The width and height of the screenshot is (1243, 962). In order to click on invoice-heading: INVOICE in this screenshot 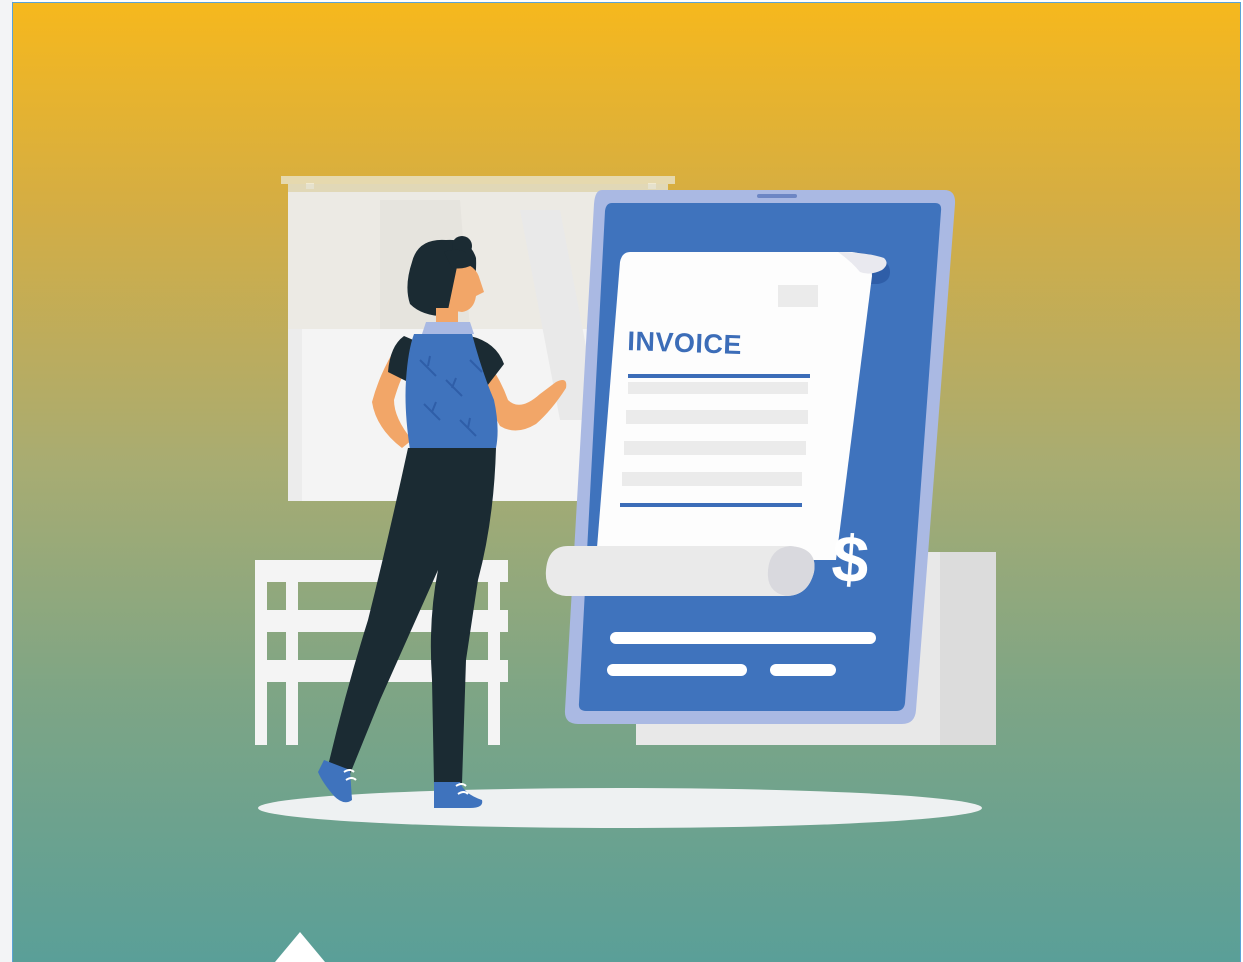, I will do `click(684, 343)`.